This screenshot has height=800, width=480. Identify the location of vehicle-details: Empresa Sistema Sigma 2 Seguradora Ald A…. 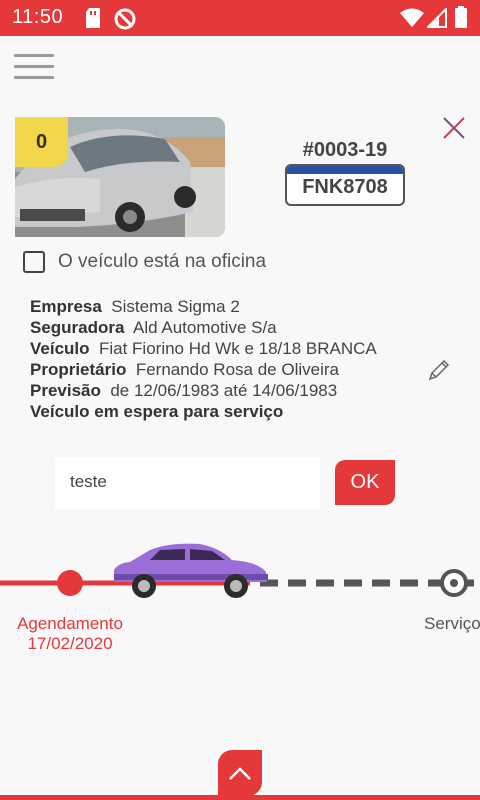
(203, 359).